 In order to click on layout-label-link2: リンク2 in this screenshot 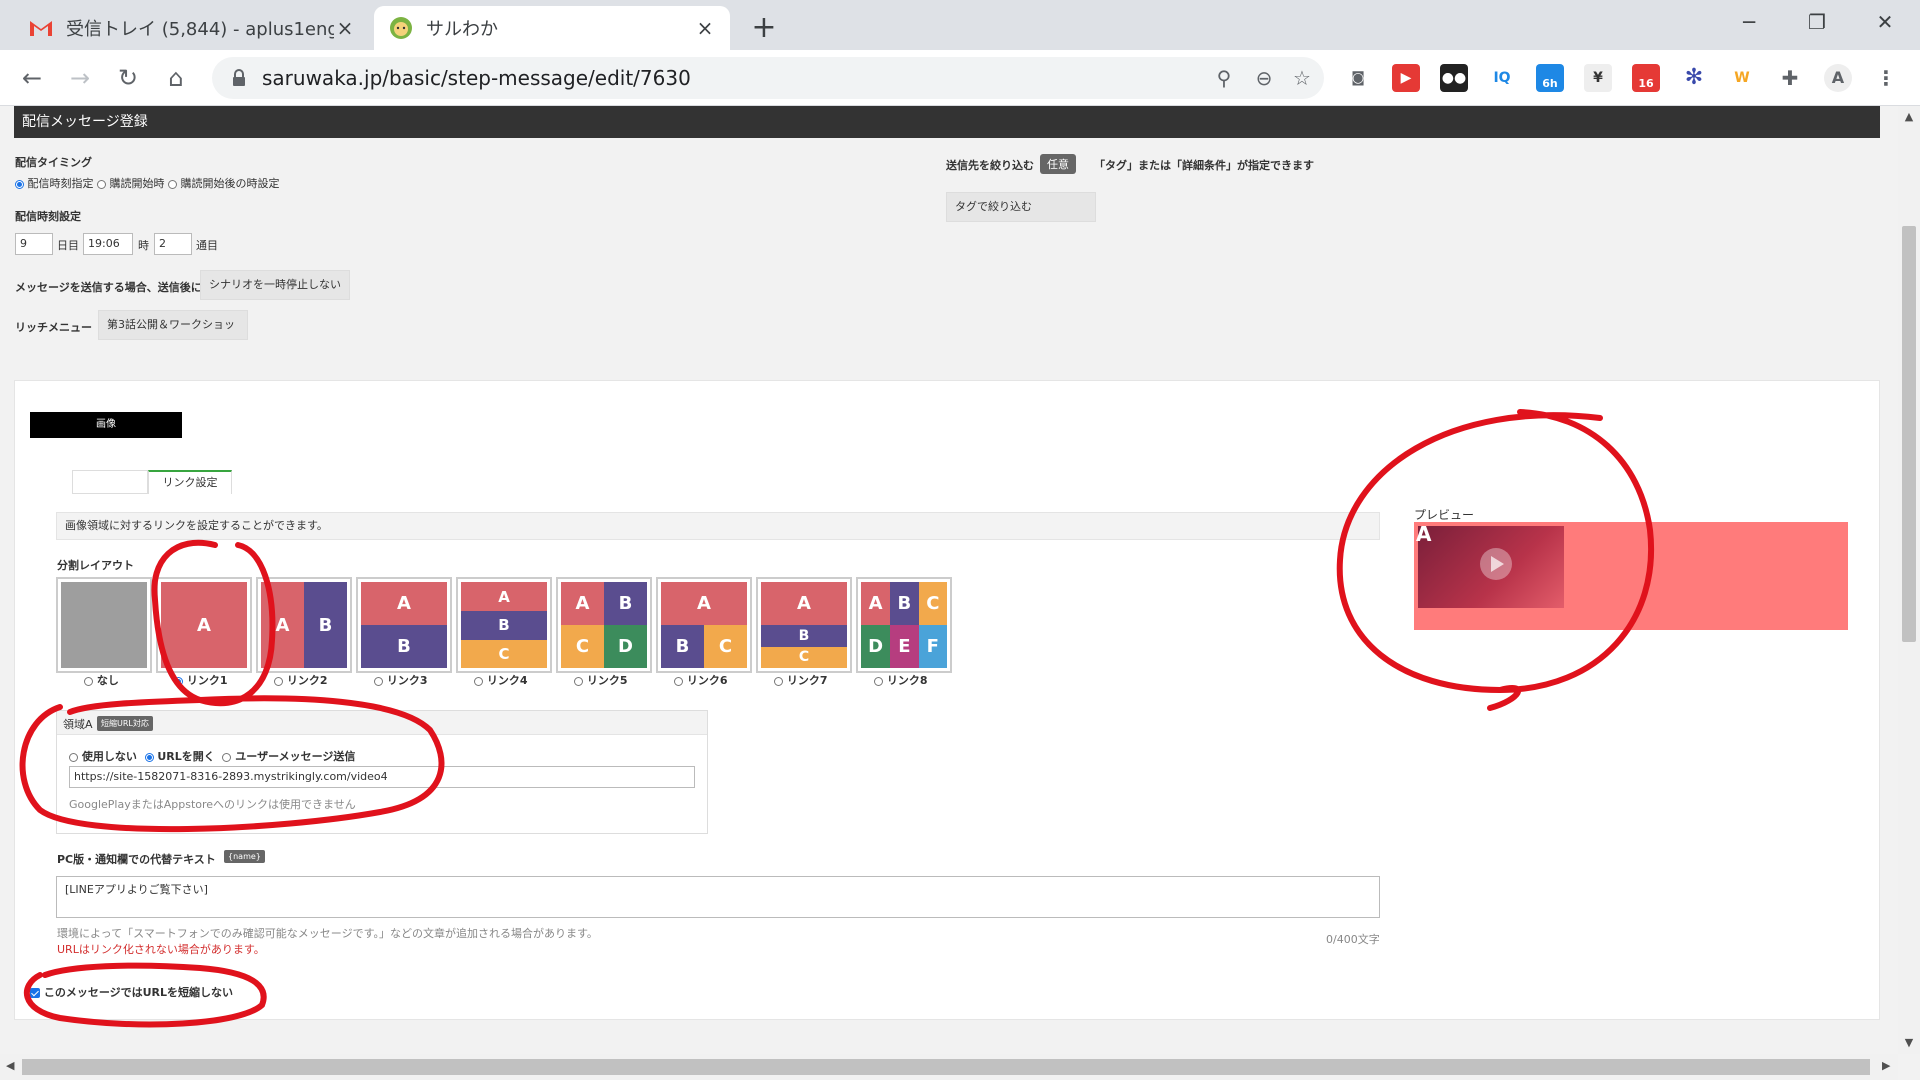, I will do `click(301, 680)`.